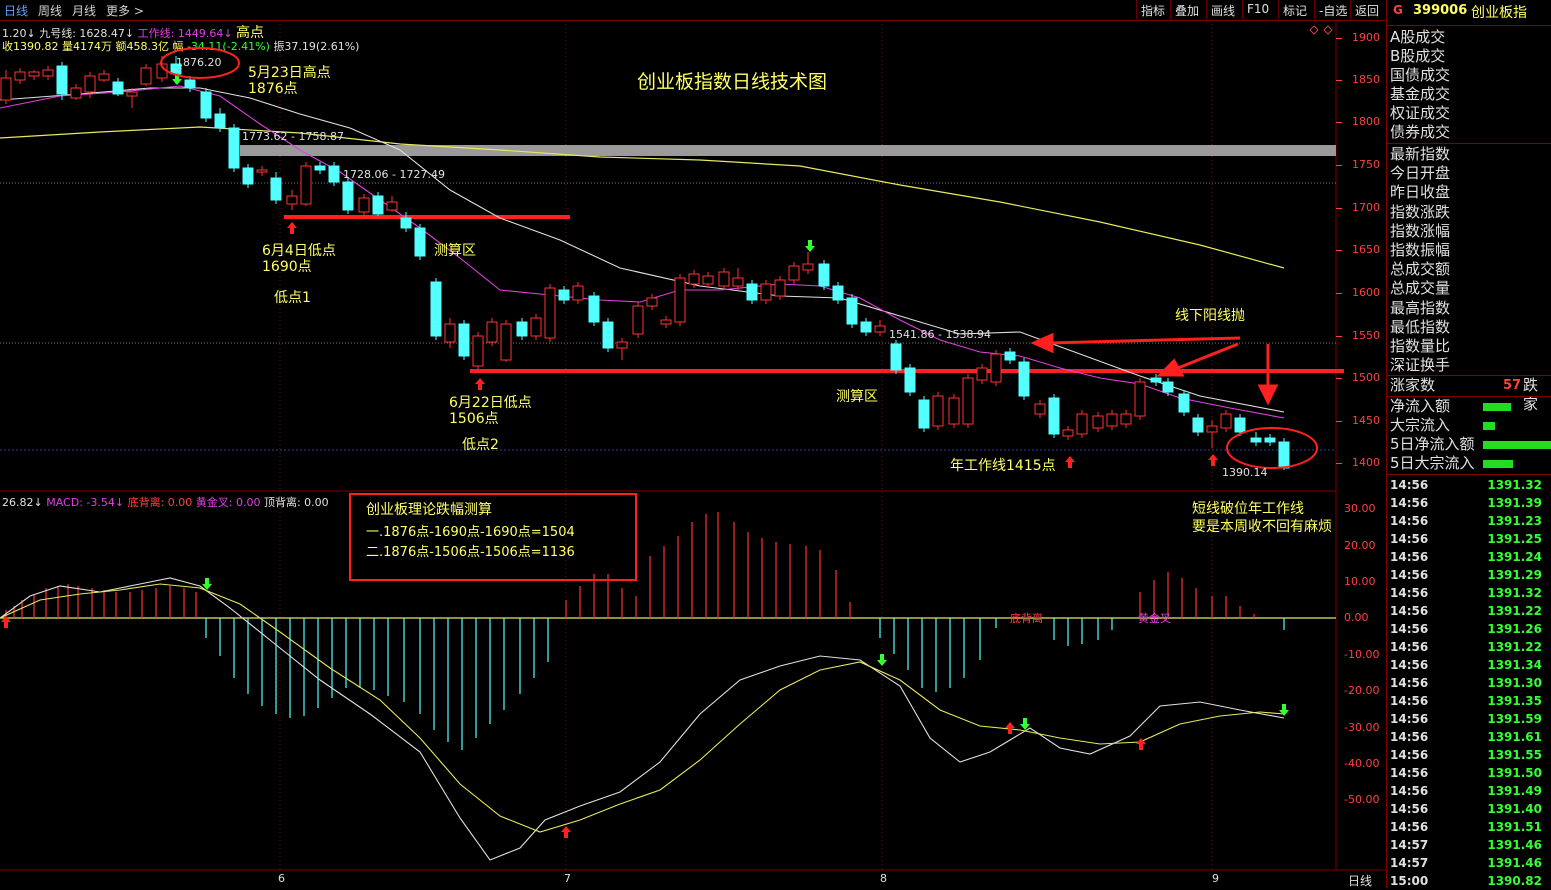 The image size is (1551, 890). Describe the element at coordinates (480, 445) in the screenshot. I see `low2-tag: 低点2` at that location.